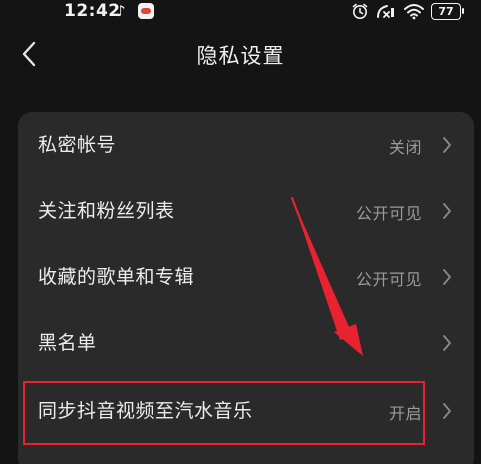  What do you see at coordinates (385, 11) in the screenshot?
I see `signal-off-icon` at bounding box center [385, 11].